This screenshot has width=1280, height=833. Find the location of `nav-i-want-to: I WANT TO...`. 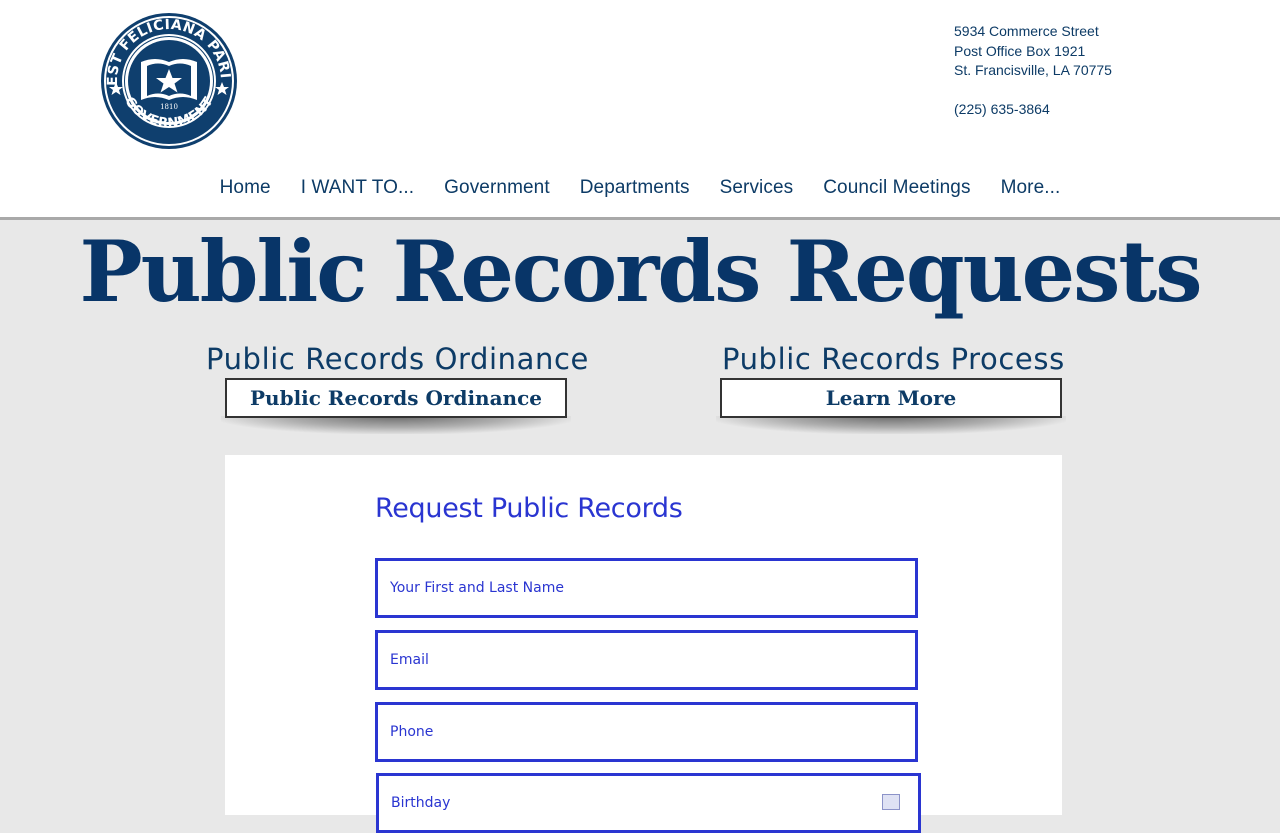

nav-i-want-to: I WANT TO... is located at coordinates (357, 189).